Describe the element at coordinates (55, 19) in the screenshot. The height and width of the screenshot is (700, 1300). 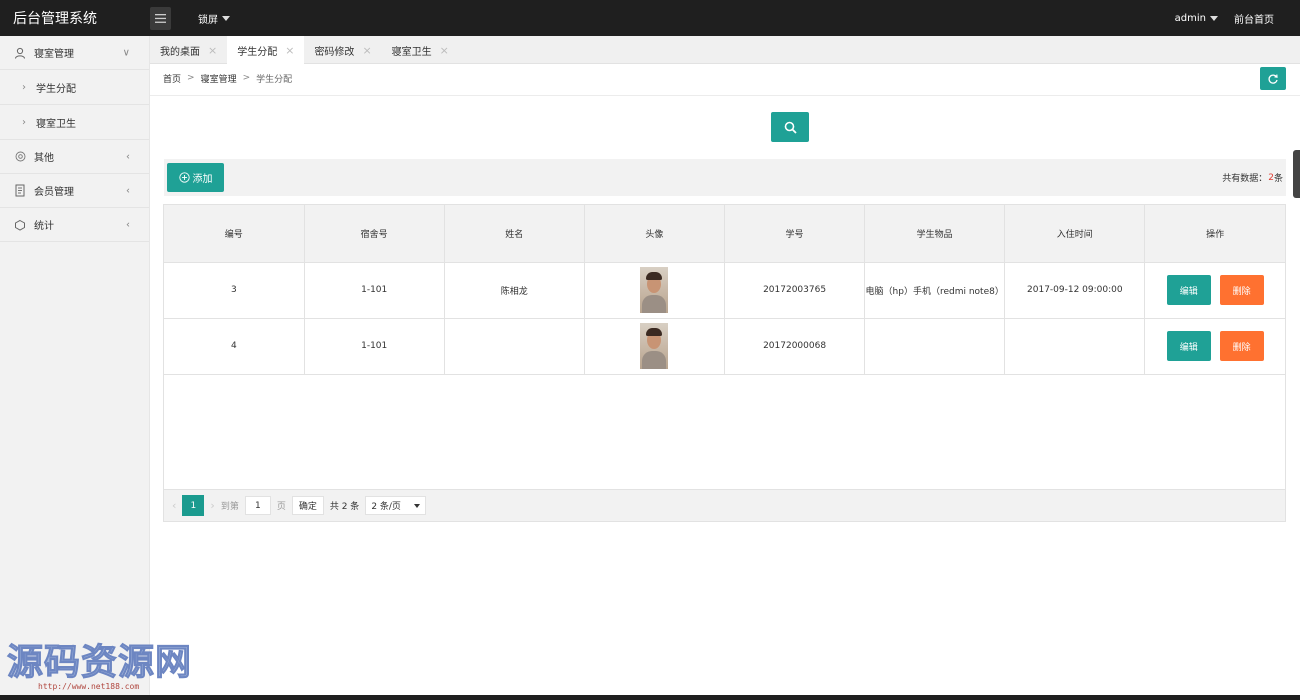
I see `app-title: 后台管理系统` at that location.